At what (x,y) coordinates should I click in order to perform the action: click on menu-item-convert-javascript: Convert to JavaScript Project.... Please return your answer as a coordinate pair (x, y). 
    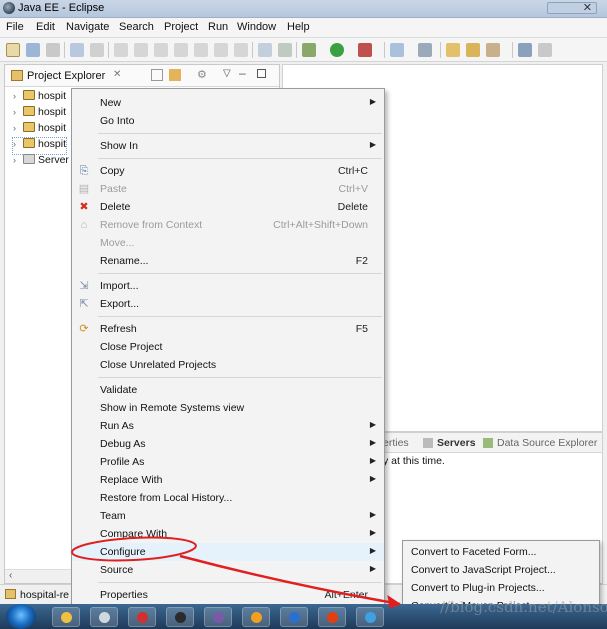
    Looking at the image, I should click on (483, 570).